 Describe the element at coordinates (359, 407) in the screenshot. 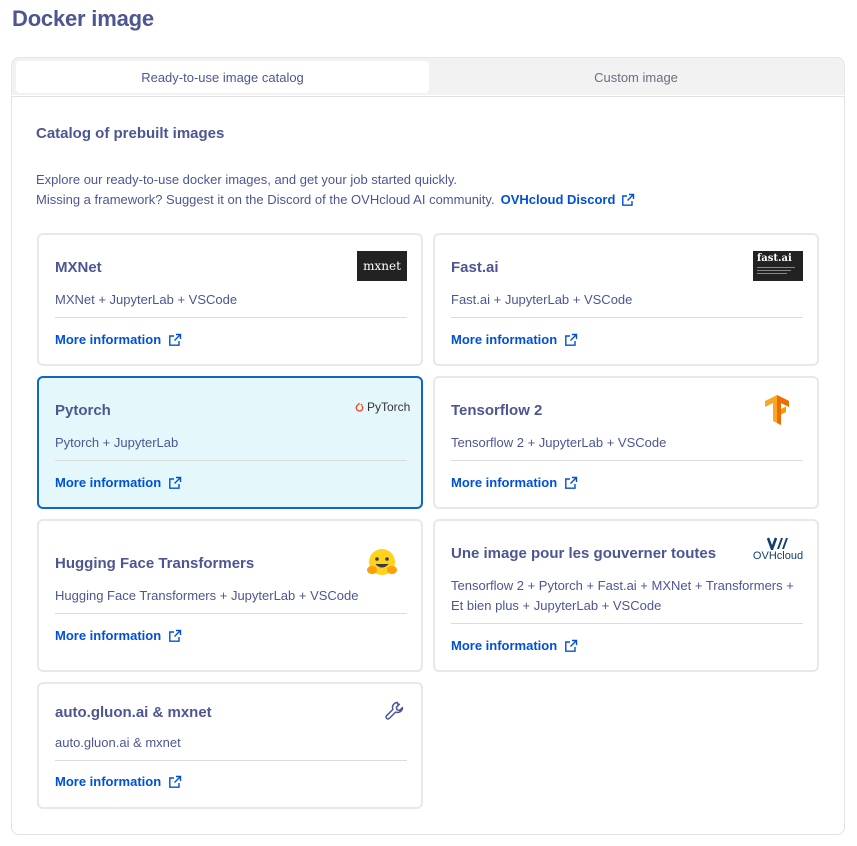

I see `pytorch-flame-icon` at that location.